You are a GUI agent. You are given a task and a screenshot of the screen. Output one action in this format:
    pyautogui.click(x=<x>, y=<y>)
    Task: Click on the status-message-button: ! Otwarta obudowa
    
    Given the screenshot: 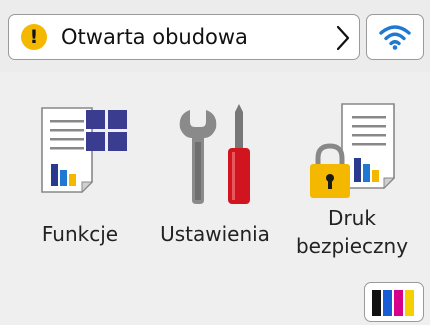 What is the action you would take?
    pyautogui.click(x=184, y=37)
    